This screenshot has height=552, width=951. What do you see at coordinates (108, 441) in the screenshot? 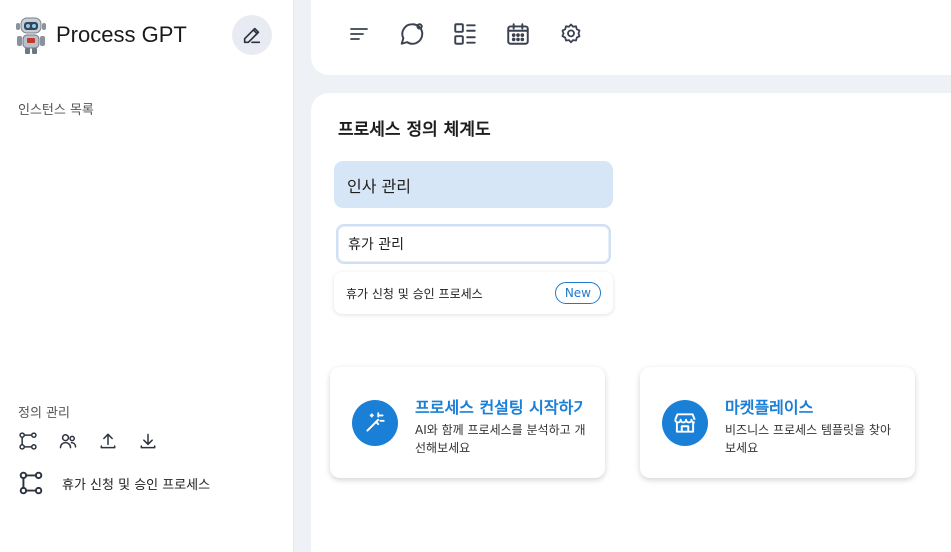
I see `upload-icon` at bounding box center [108, 441].